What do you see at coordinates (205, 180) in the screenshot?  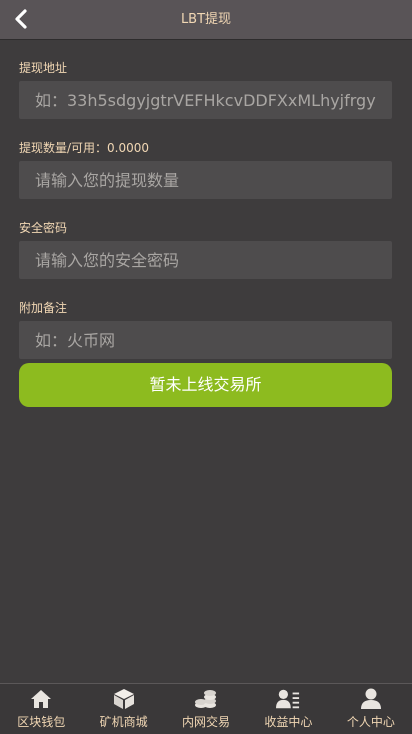 I see `amount-input` at bounding box center [205, 180].